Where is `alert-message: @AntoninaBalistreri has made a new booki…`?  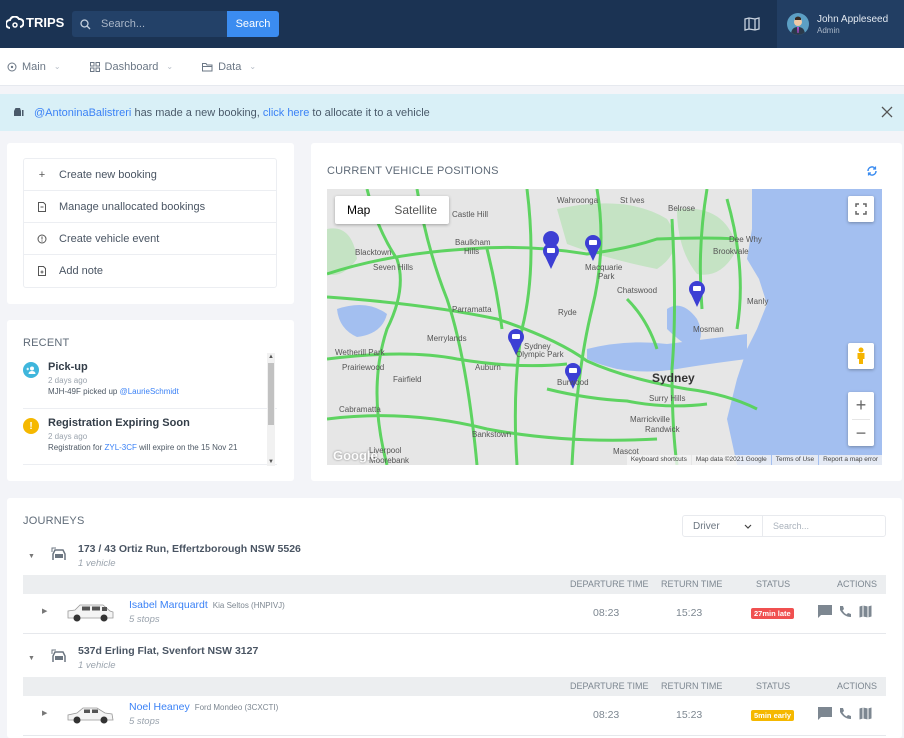 alert-message: @AntoninaBalistreri has made a new booki… is located at coordinates (232, 112).